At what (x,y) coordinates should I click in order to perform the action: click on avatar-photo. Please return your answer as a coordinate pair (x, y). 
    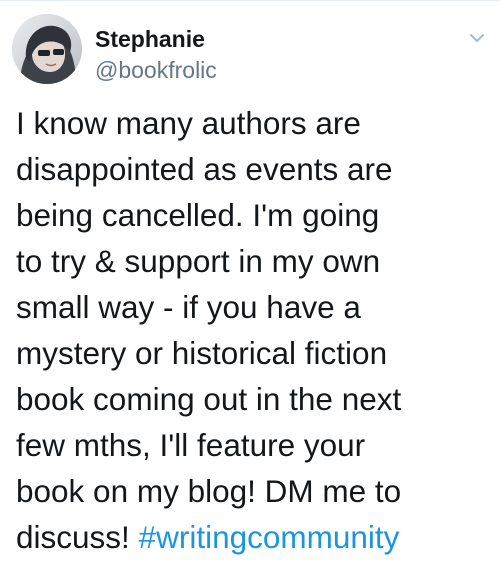
    Looking at the image, I should click on (47, 49).